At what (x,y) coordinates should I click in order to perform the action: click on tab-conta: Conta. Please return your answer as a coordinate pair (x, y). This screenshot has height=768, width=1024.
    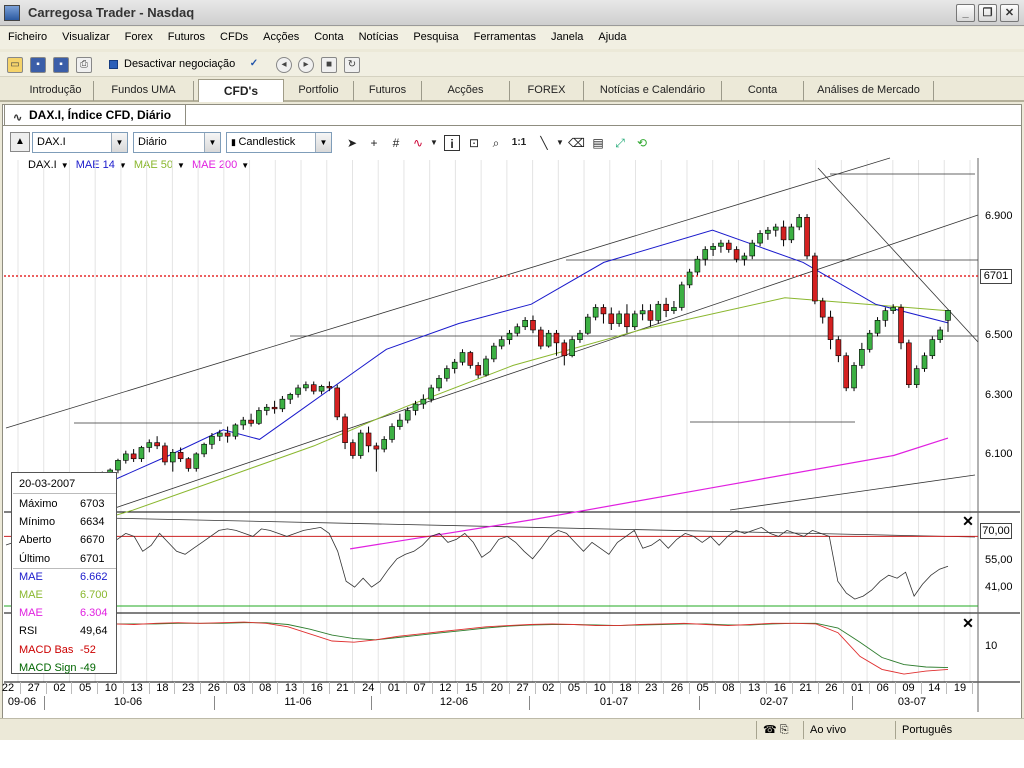
    Looking at the image, I should click on (763, 91).